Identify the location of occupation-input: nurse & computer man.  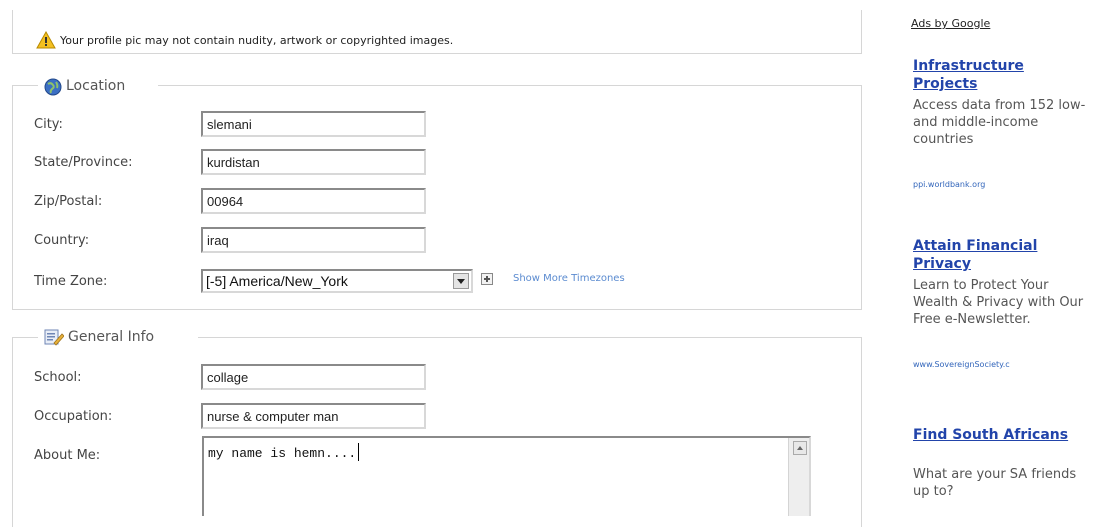
(313, 416).